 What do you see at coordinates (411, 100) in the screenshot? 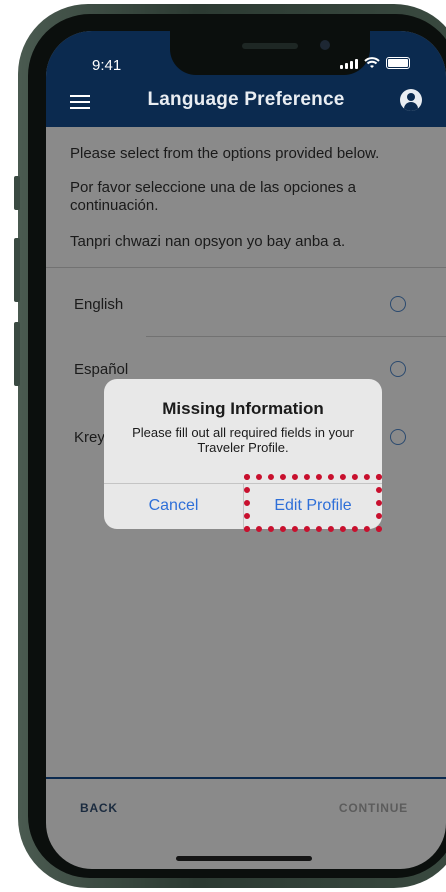
I see `profile-icon` at bounding box center [411, 100].